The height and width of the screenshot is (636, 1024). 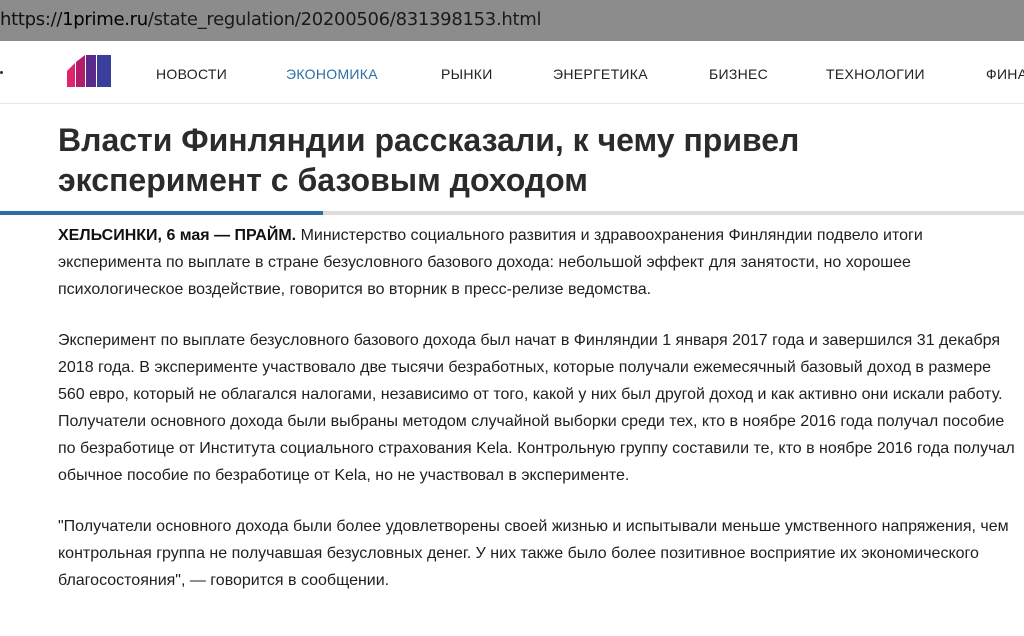 What do you see at coordinates (875, 74) in the screenshot?
I see `nav-item-technology: ТЕХНОЛОГИИ` at bounding box center [875, 74].